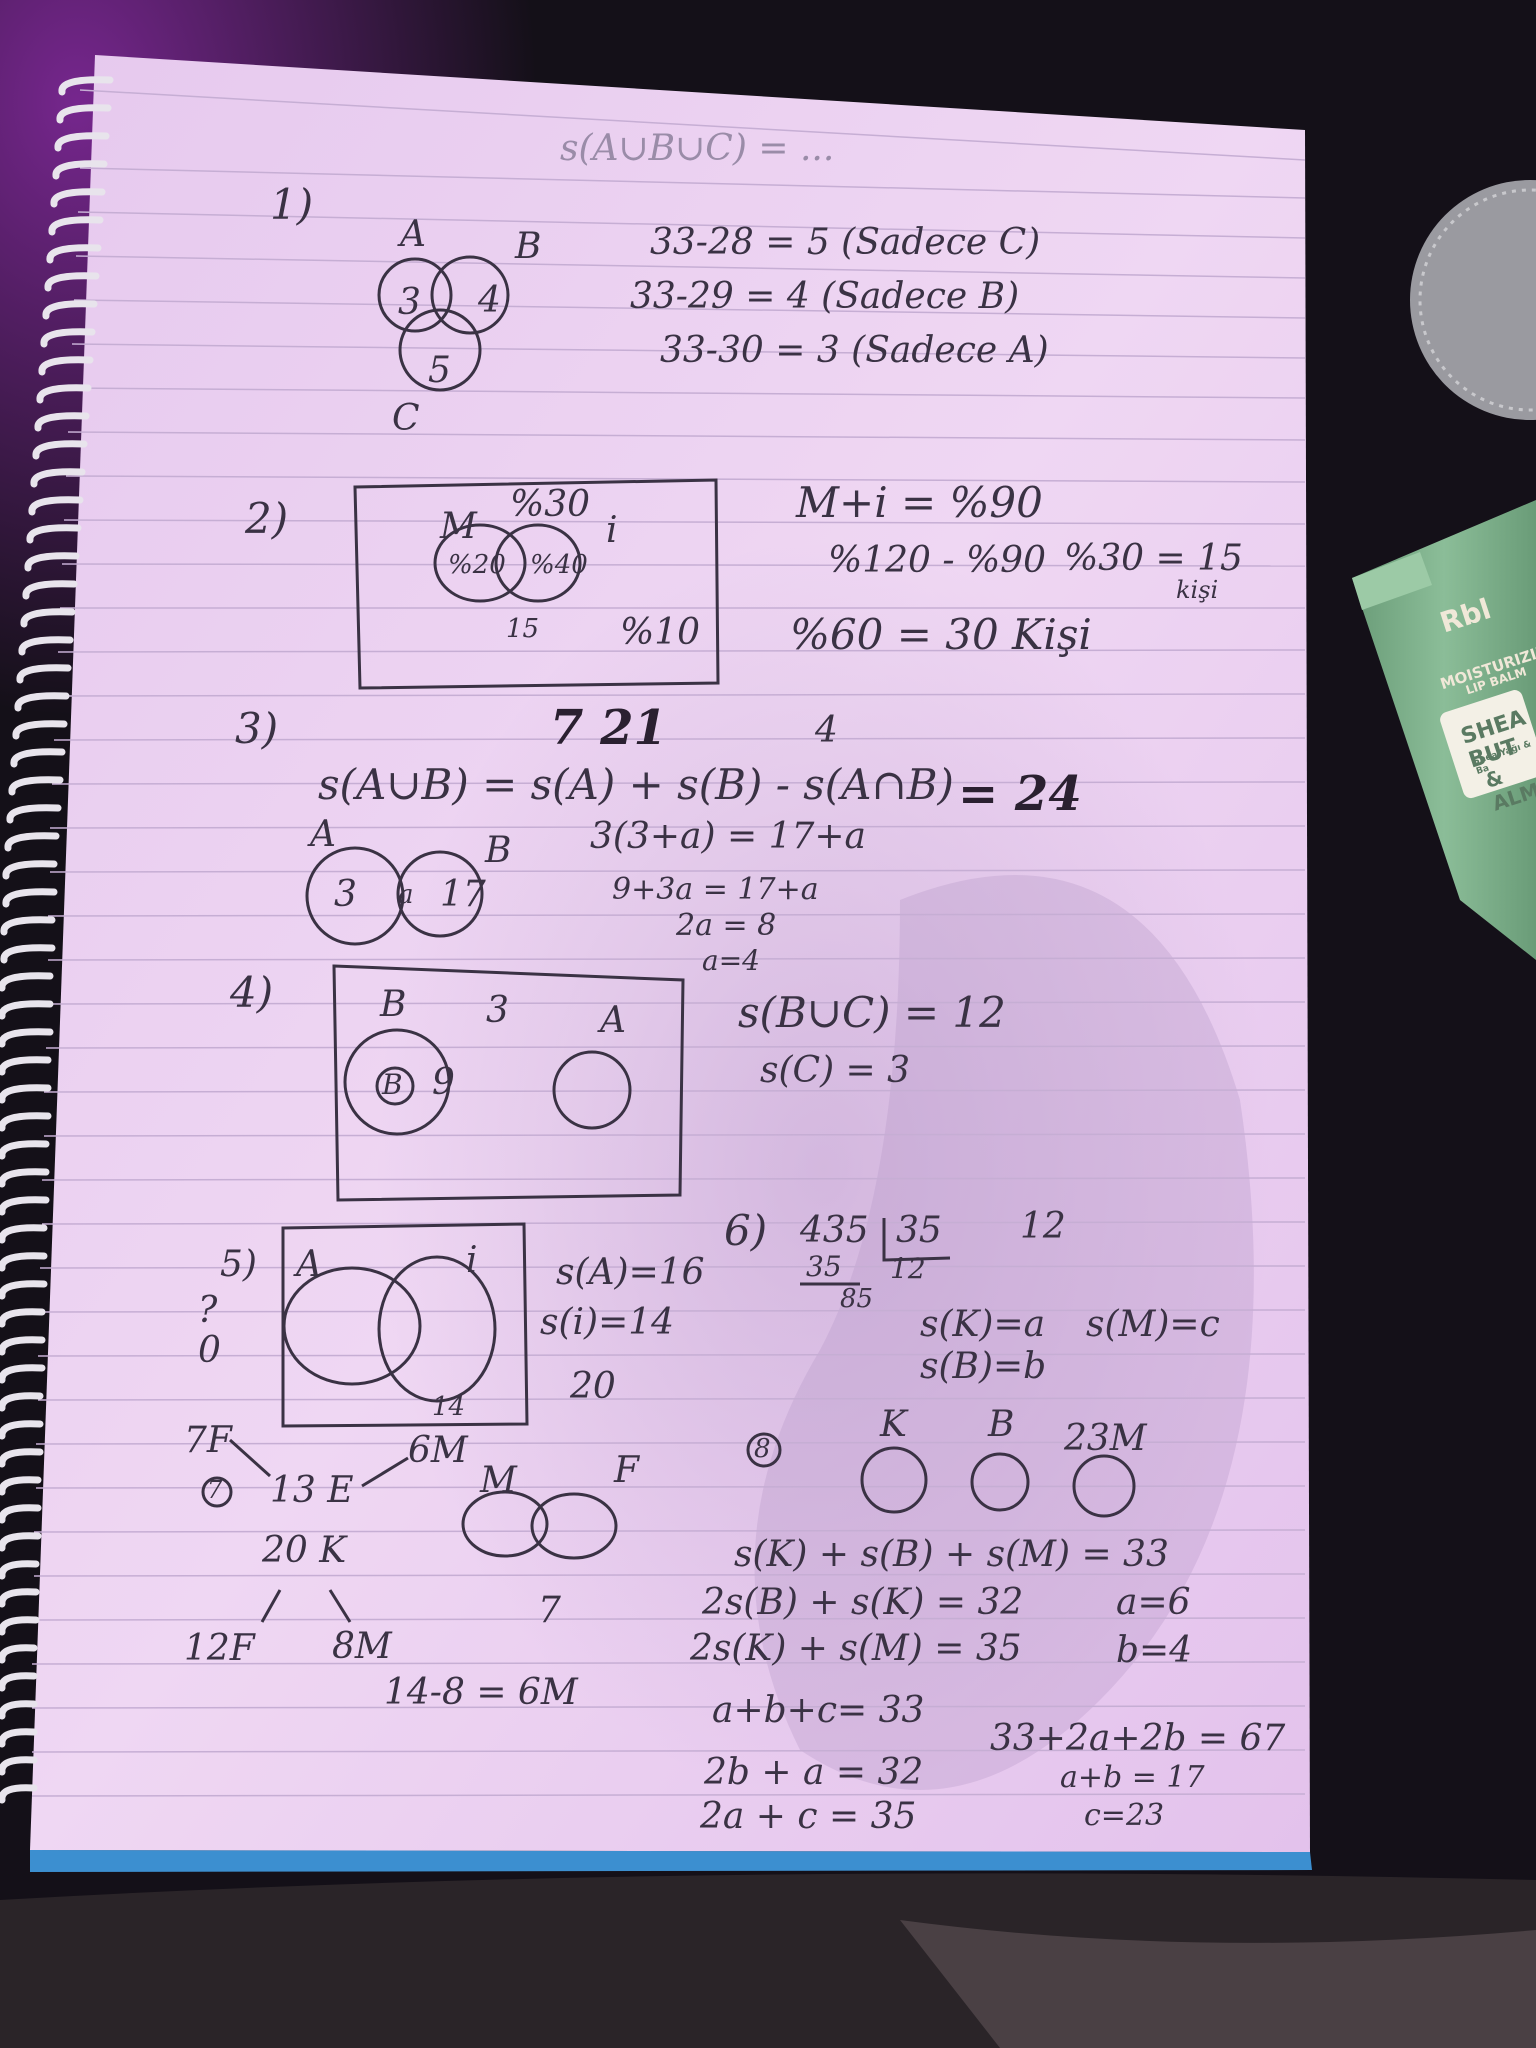 The image size is (1536, 2048). Describe the element at coordinates (863, 1602) in the screenshot. I see `p8-eq2: 2s(B) + s(K) = 32` at that location.